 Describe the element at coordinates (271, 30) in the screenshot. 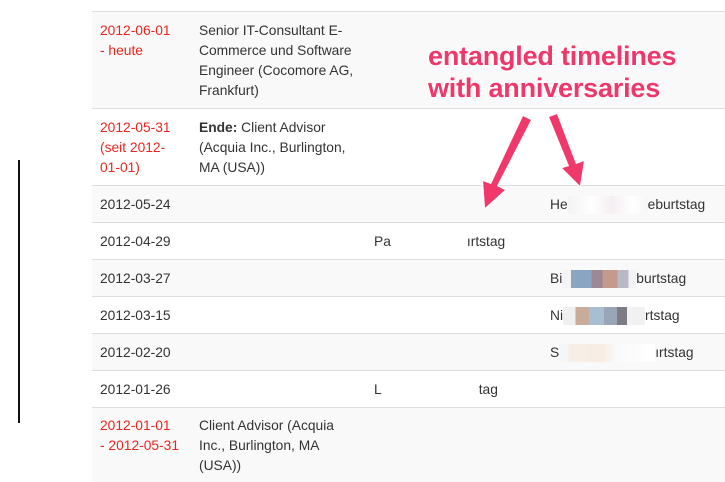

I see `job-text: Senior IT-Consultant E-` at that location.